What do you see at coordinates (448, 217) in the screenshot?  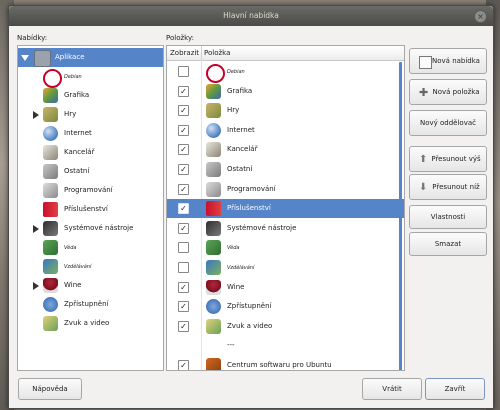 I see `properties-button: Vlastnosti` at bounding box center [448, 217].